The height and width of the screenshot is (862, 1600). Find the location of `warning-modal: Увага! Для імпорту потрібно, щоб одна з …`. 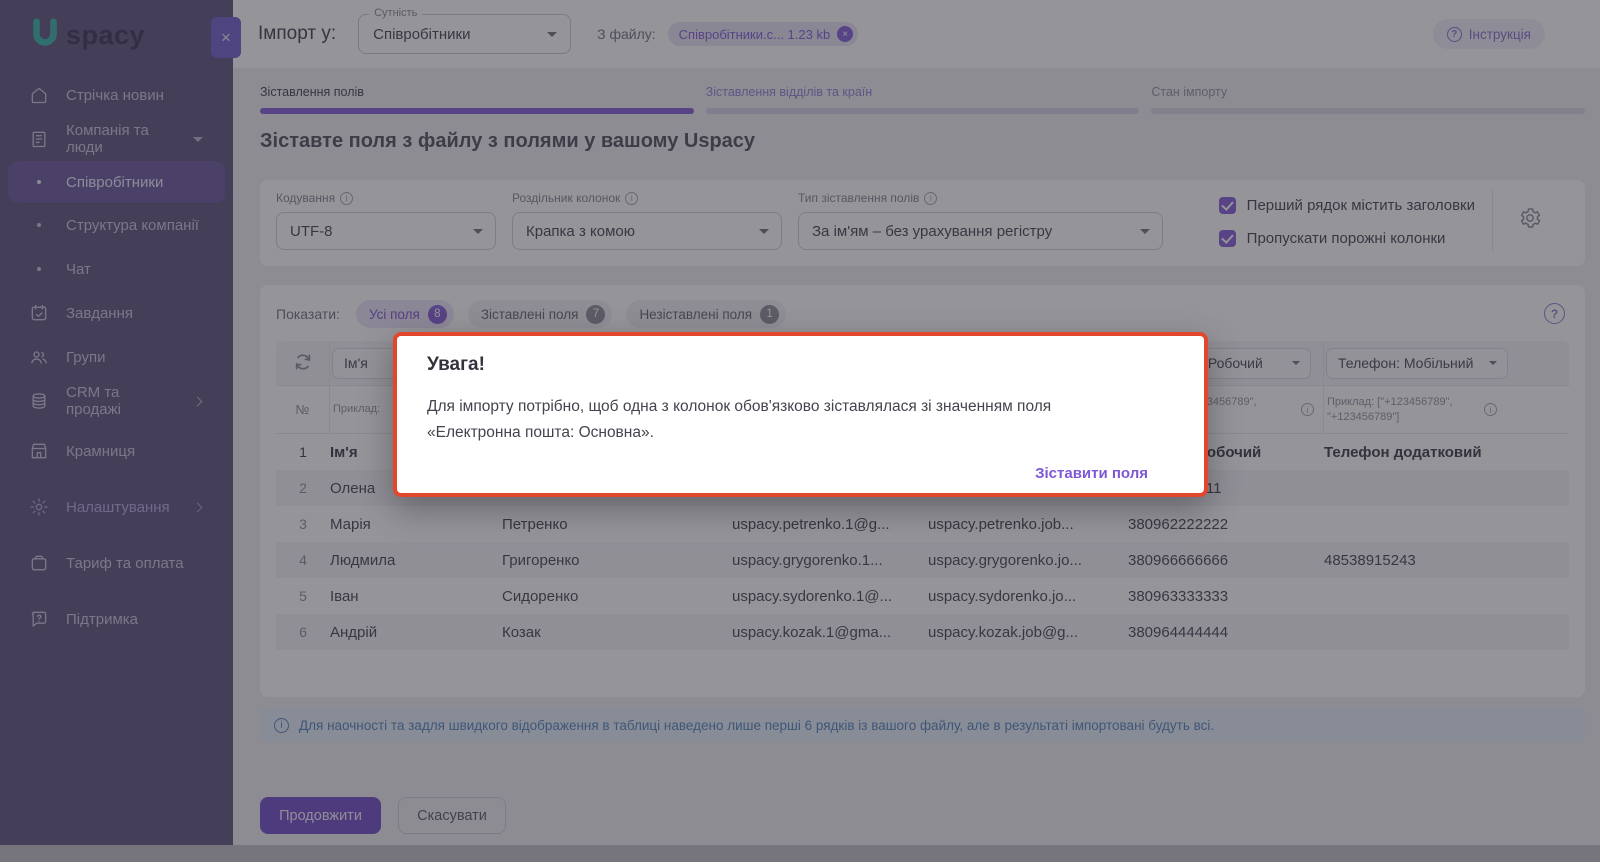

warning-modal: Увага! Для імпорту потрібно, щоб одна з … is located at coordinates (800, 414).